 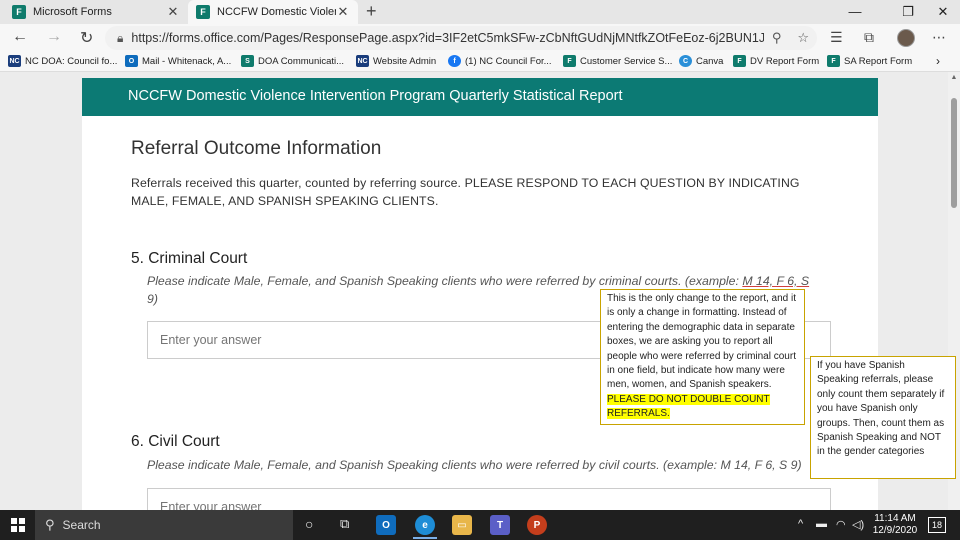 I want to click on favorites-list-icon: ☰, so click(x=836, y=37).